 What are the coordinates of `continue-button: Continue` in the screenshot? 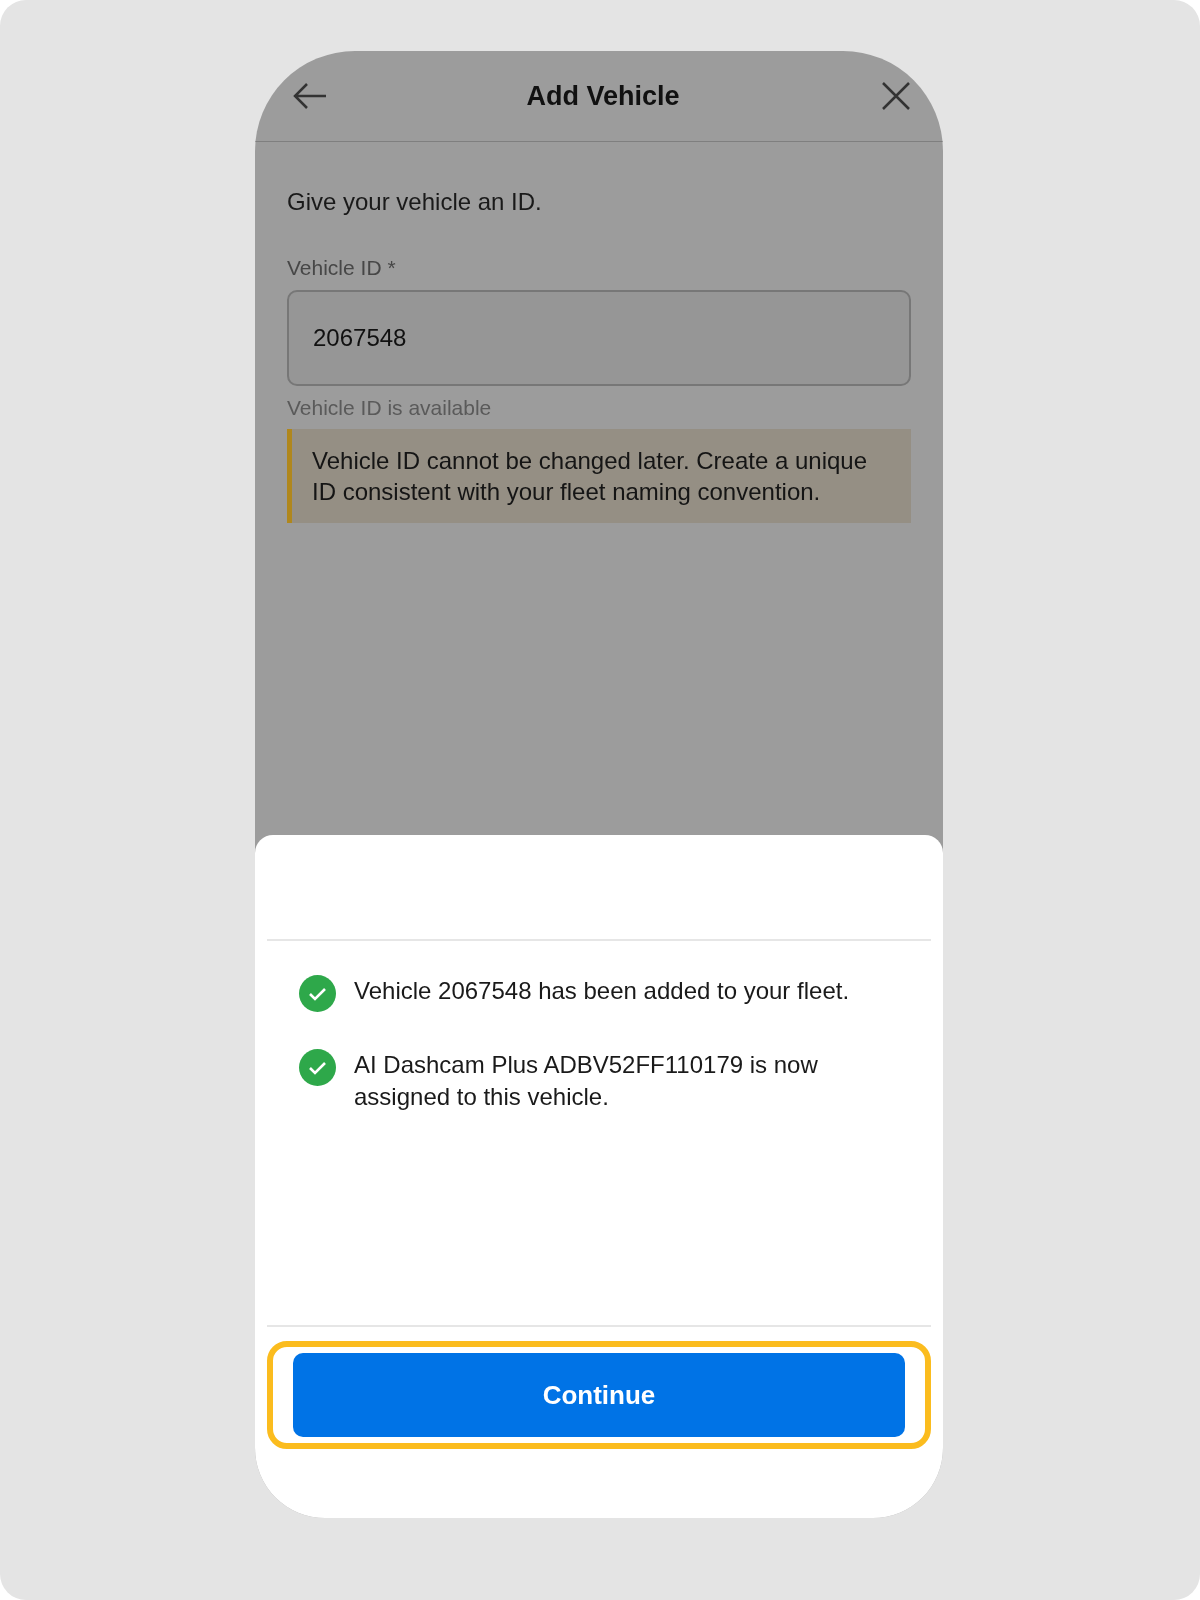 It's located at (599, 1395).